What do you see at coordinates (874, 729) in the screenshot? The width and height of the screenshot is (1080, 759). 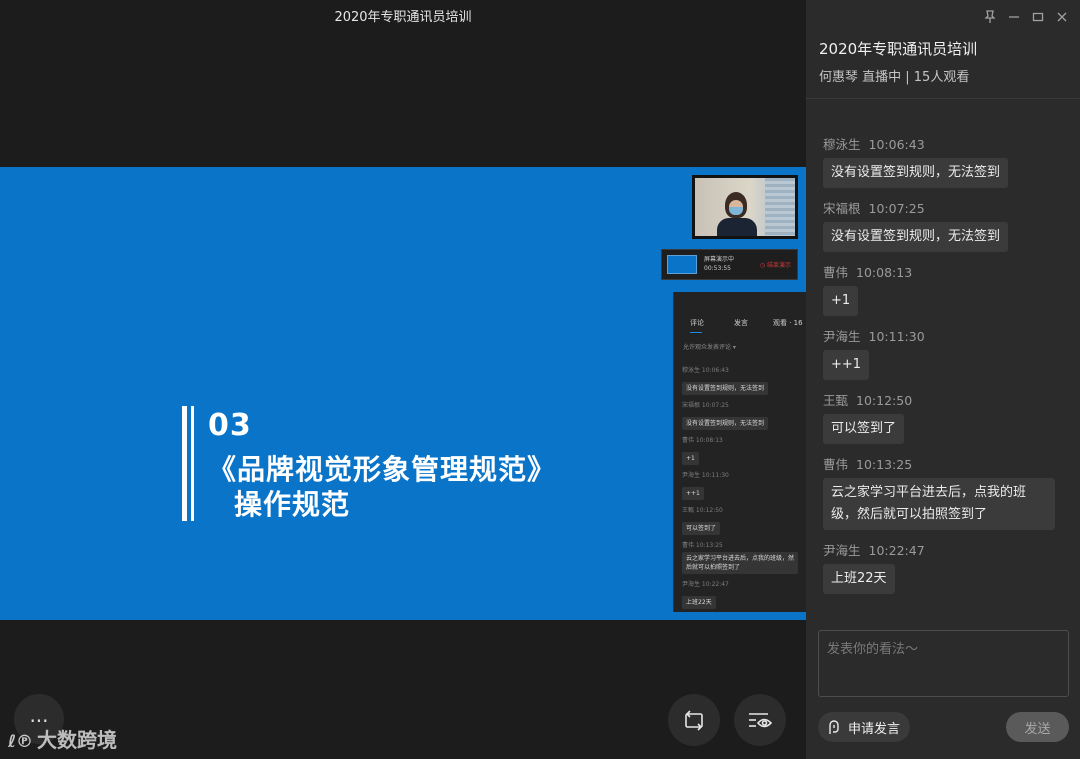 I see `apply-speak-label: 申请发言` at bounding box center [874, 729].